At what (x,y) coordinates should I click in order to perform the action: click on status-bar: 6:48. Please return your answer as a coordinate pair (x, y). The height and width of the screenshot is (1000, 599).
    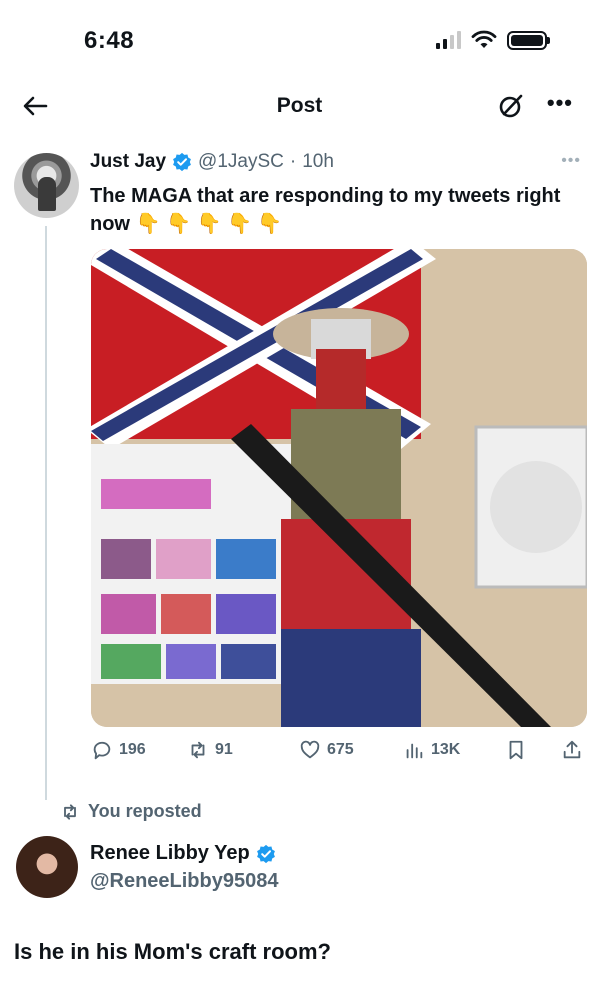
    Looking at the image, I should click on (299, 40).